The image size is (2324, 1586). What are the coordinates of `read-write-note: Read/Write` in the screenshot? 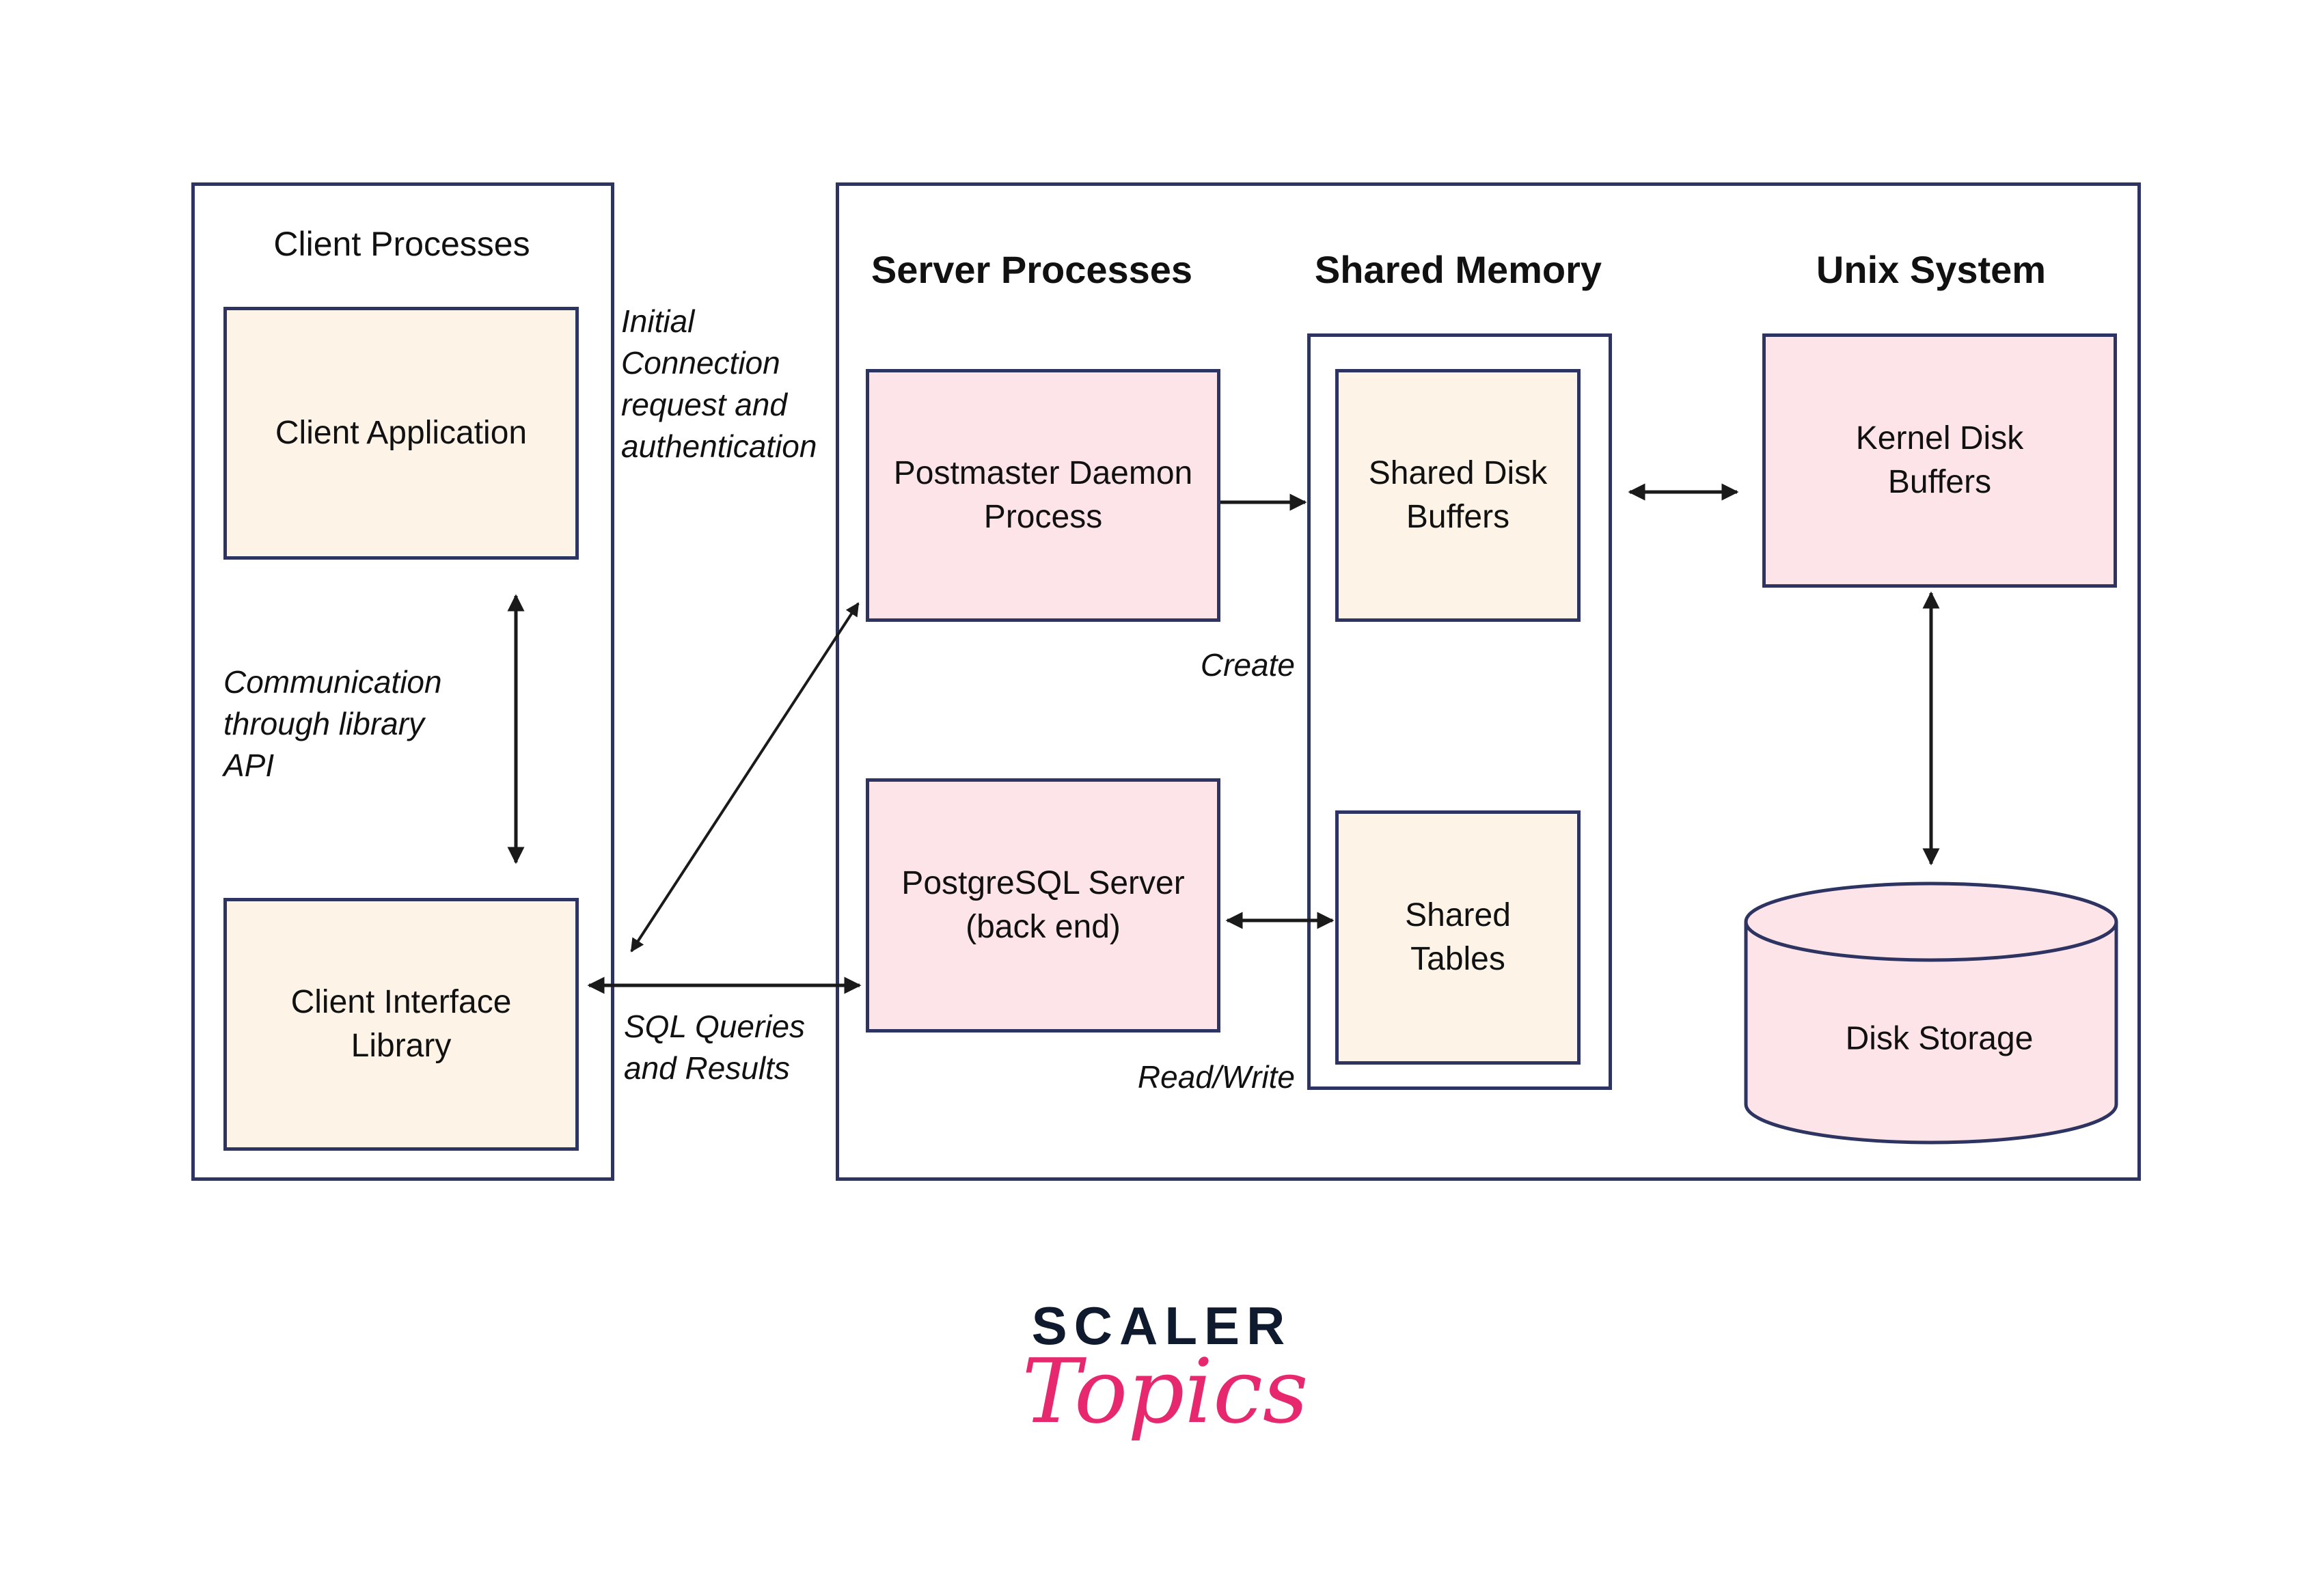 It's located at (1216, 1077).